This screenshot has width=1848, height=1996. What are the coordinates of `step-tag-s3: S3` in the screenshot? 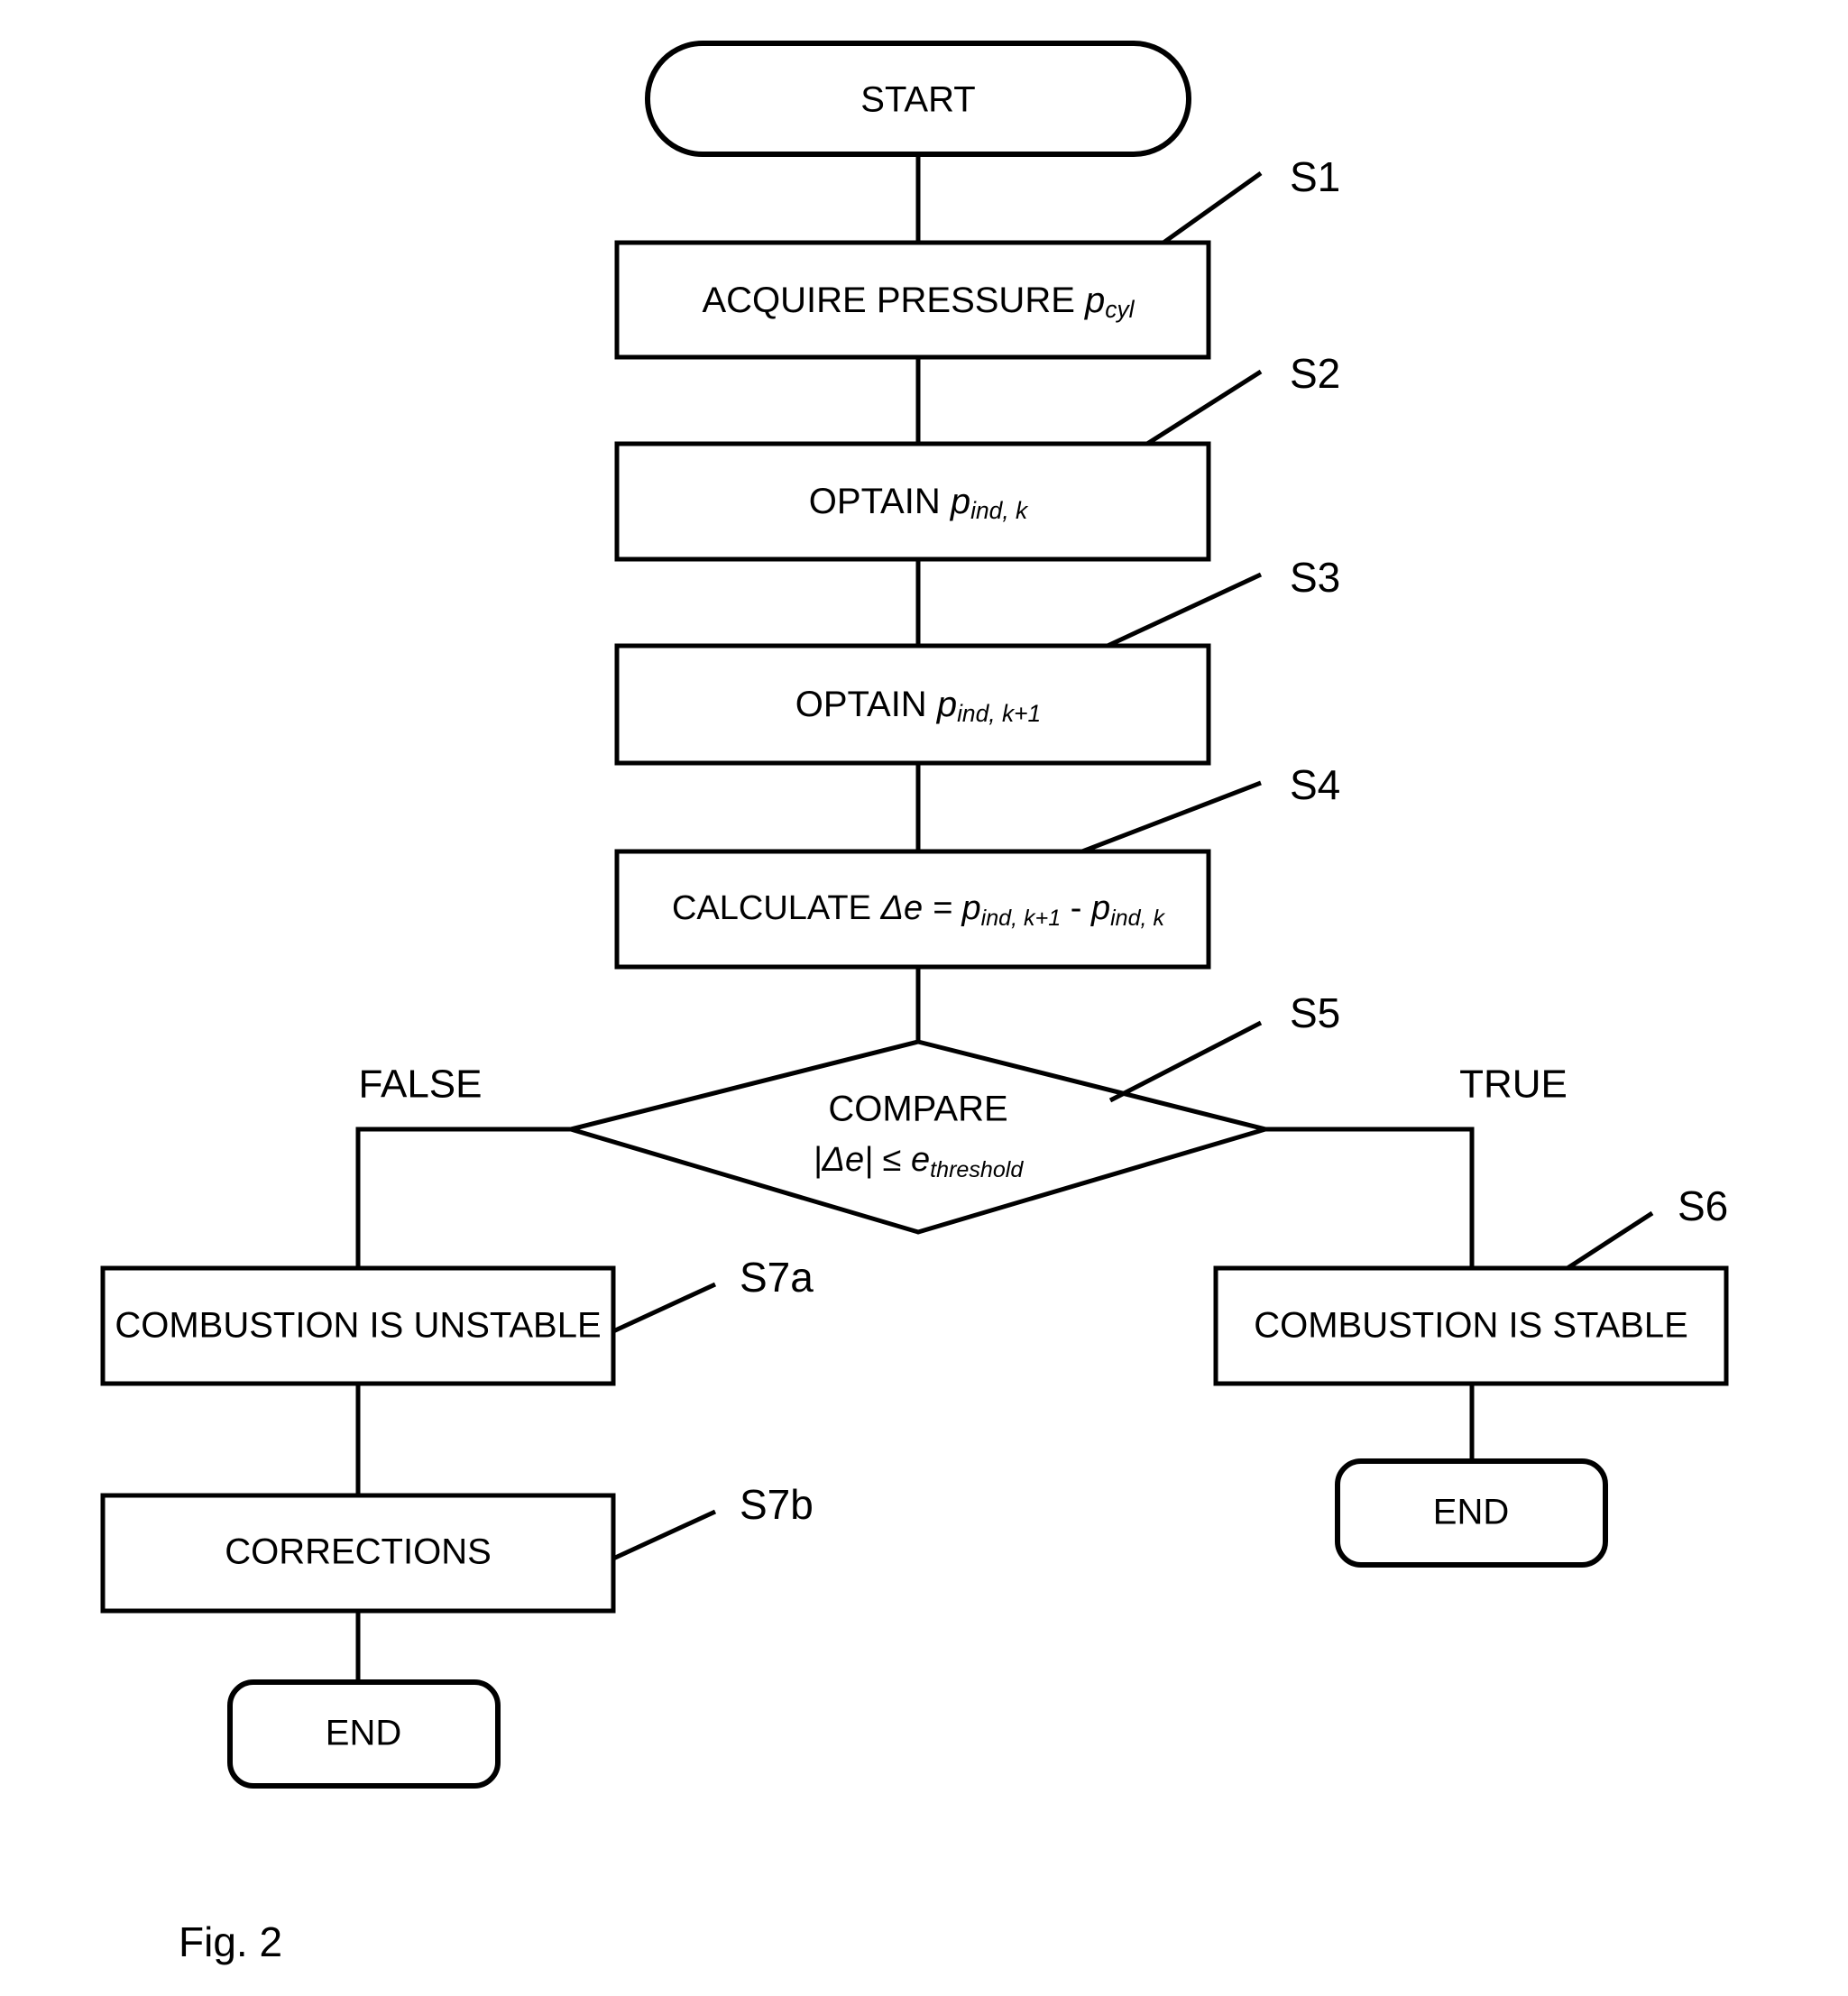 It's located at (1315, 577).